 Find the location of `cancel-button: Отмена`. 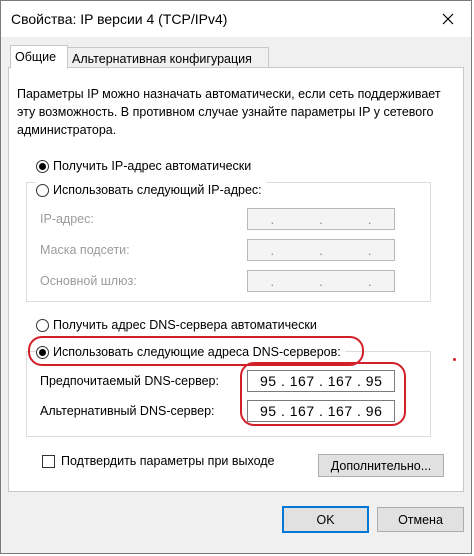

cancel-button: Отмена is located at coordinates (420, 519).